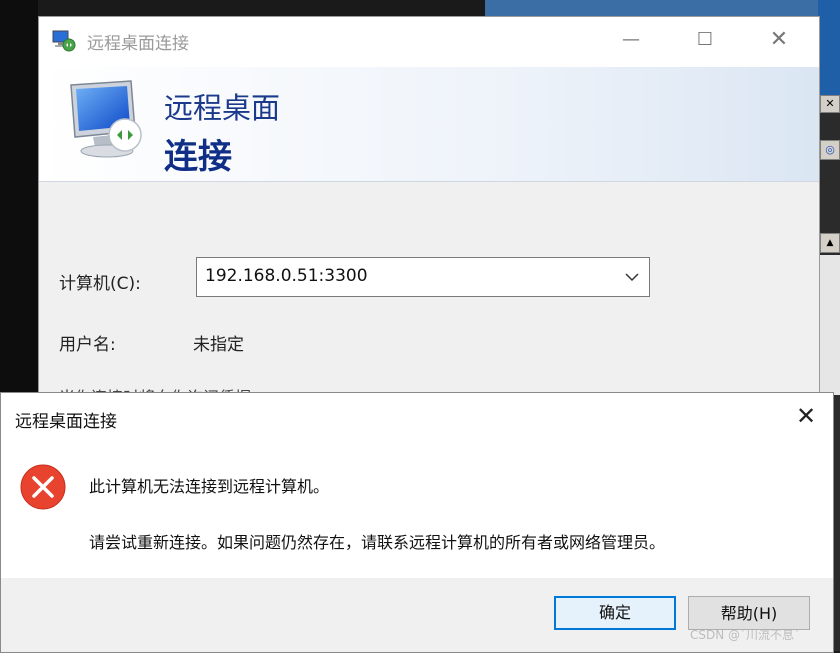 This screenshot has width=840, height=653. Describe the element at coordinates (64, 41) in the screenshot. I see `rdp-app-icon` at that location.